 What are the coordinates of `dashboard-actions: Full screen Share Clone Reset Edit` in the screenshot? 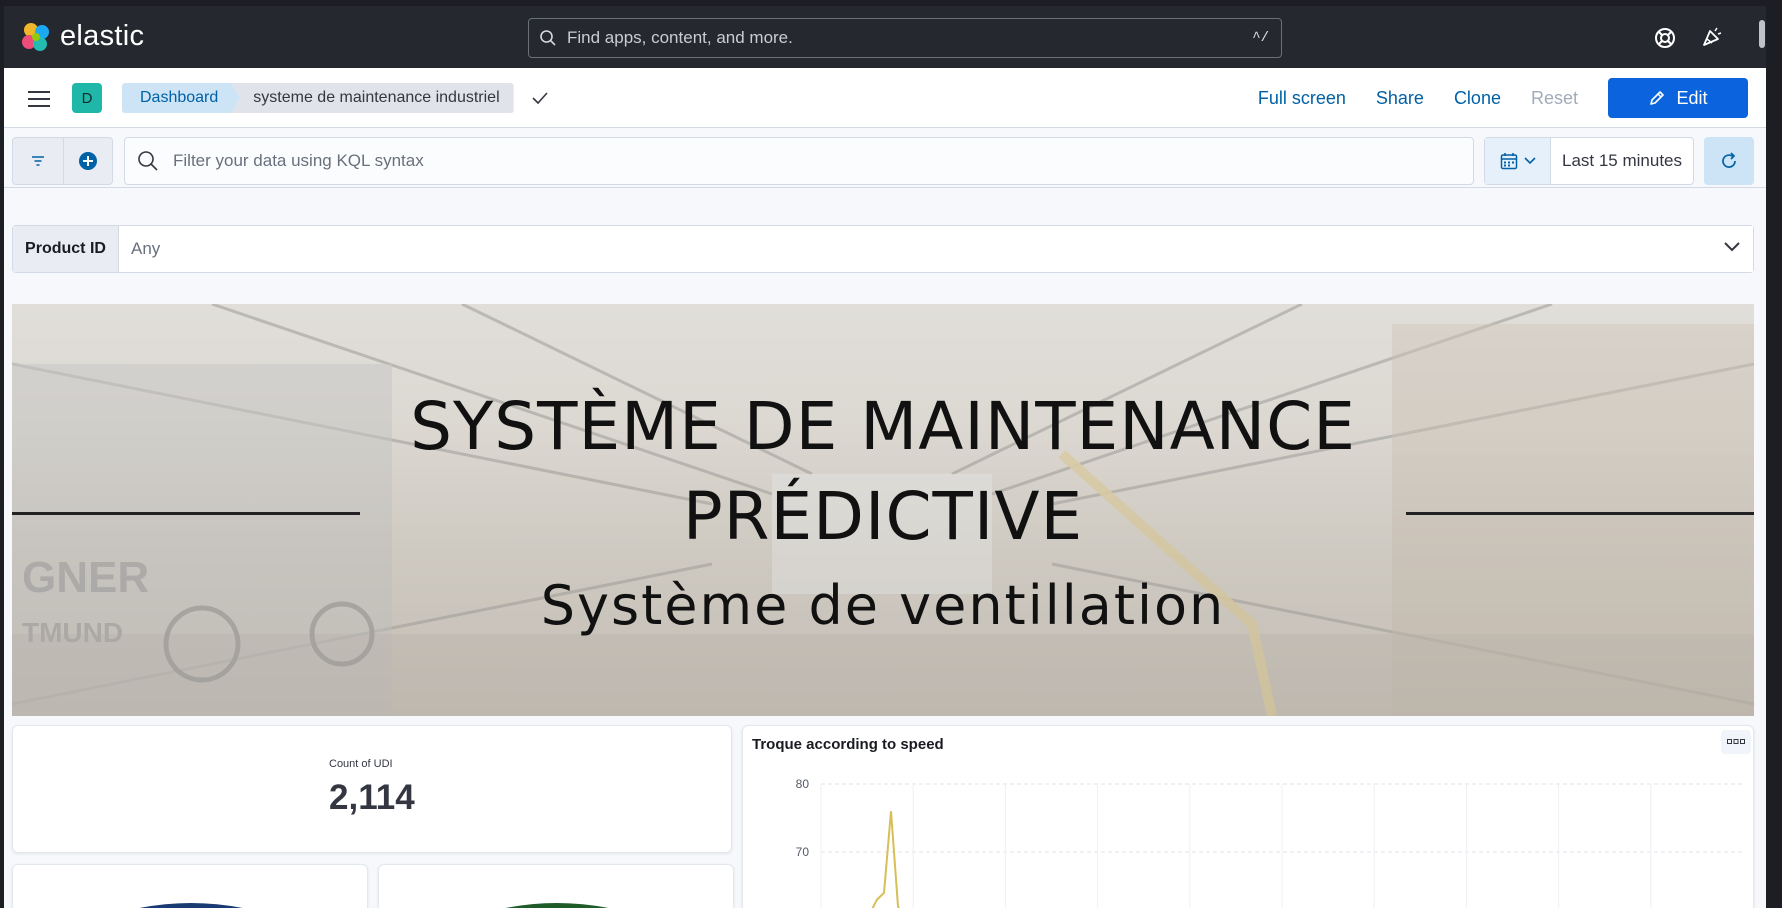 It's located at (1512, 98).